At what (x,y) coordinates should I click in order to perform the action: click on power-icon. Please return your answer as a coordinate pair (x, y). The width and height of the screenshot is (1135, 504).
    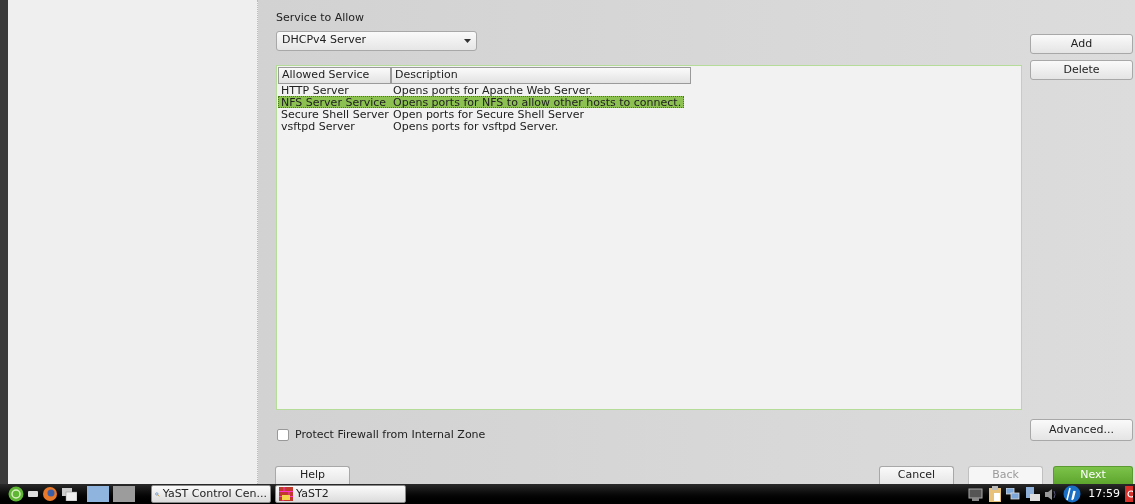
    Looking at the image, I should click on (1129, 494).